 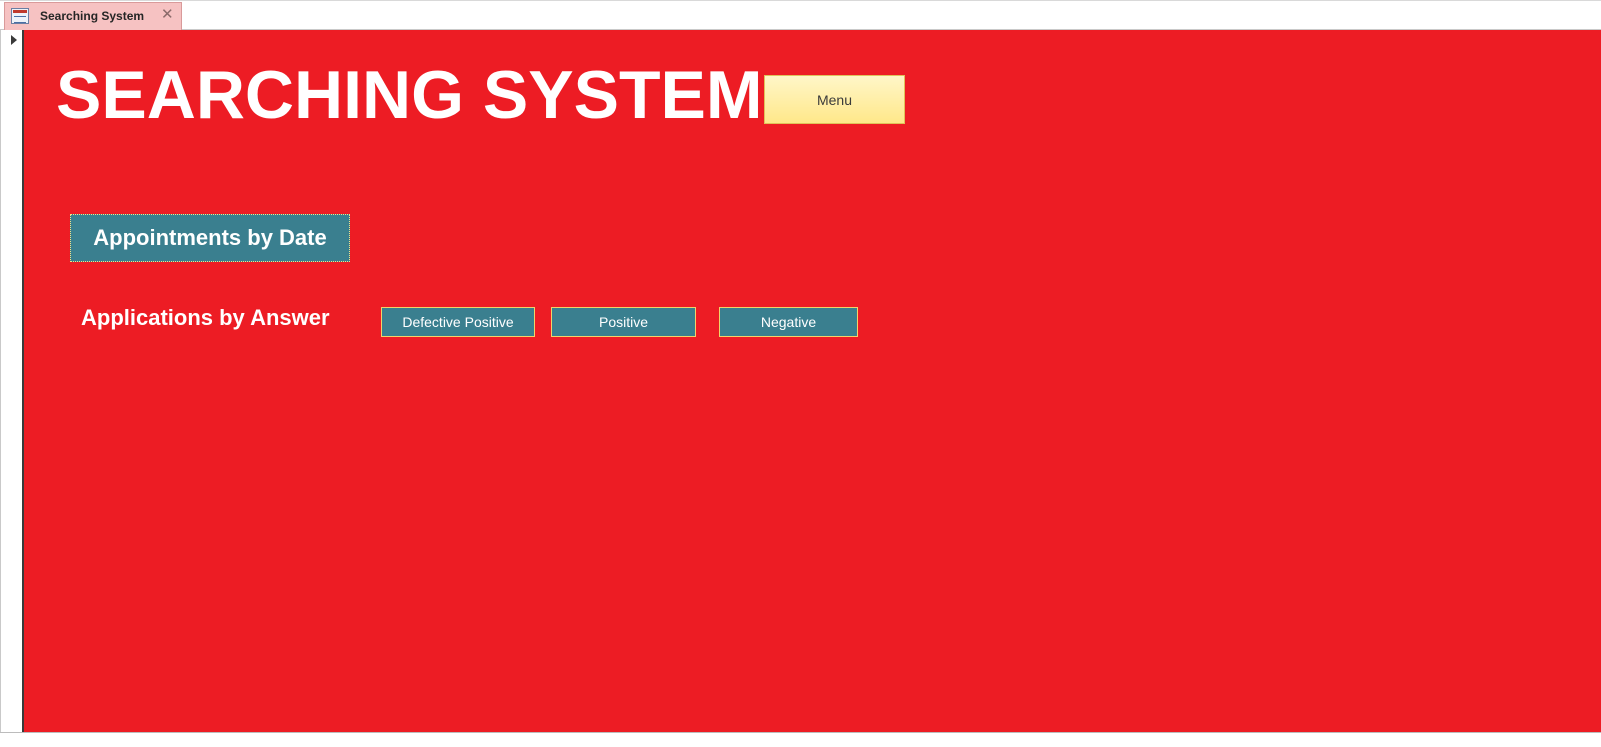 I want to click on document-tab-bar: Searching System ✕, so click(x=800, y=15).